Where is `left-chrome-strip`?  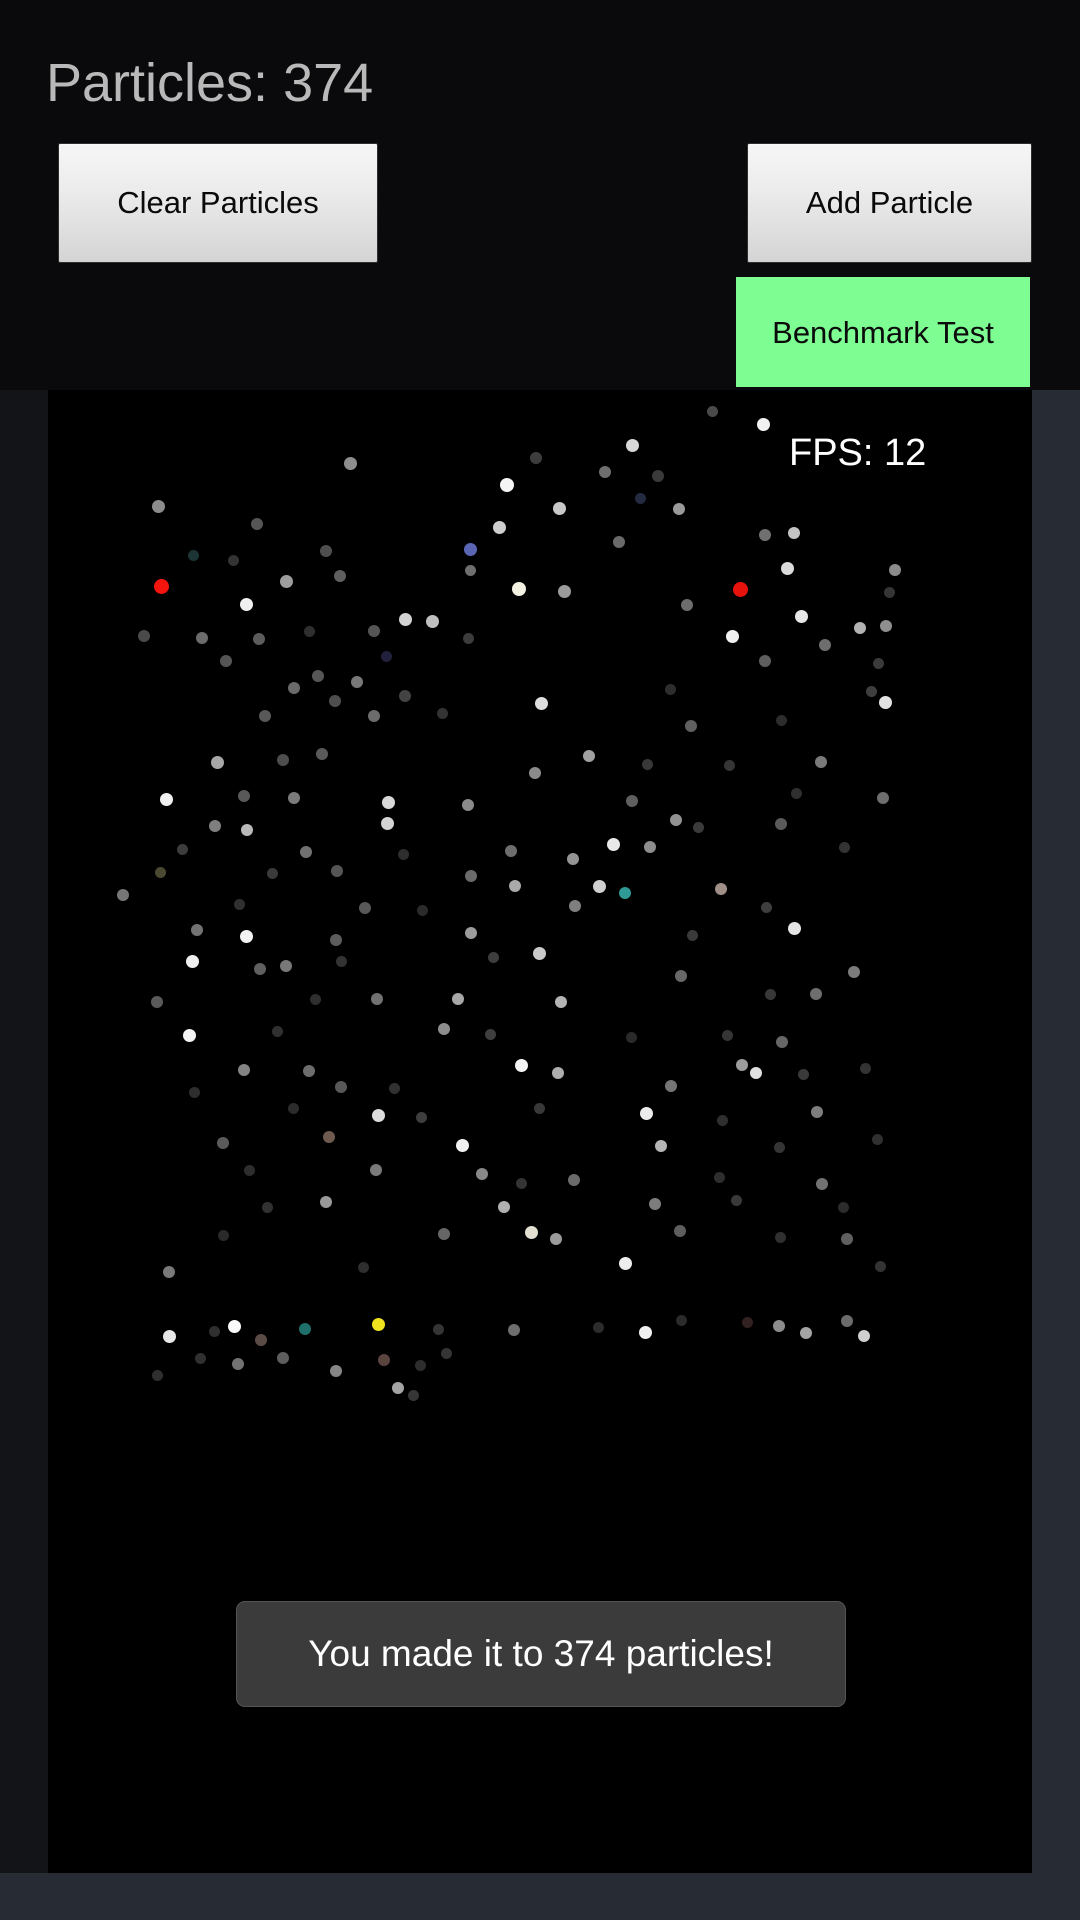 left-chrome-strip is located at coordinates (24, 1131).